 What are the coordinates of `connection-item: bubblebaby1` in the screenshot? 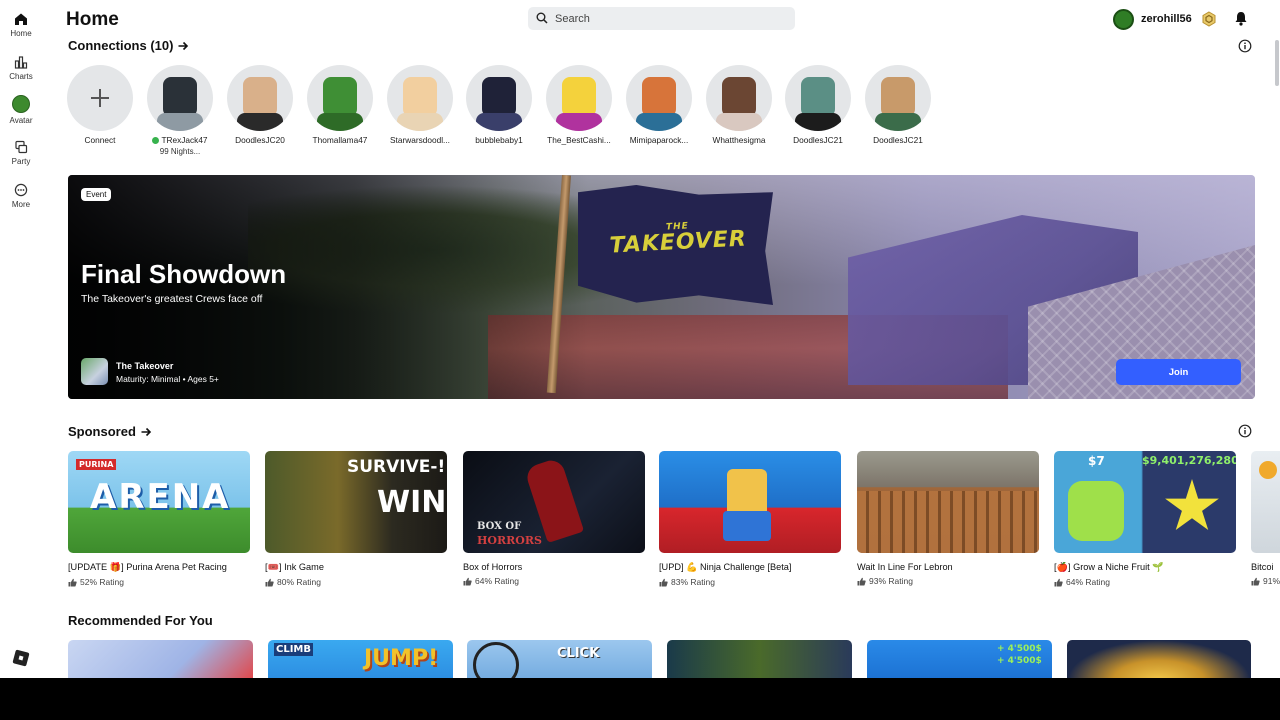 It's located at (499, 105).